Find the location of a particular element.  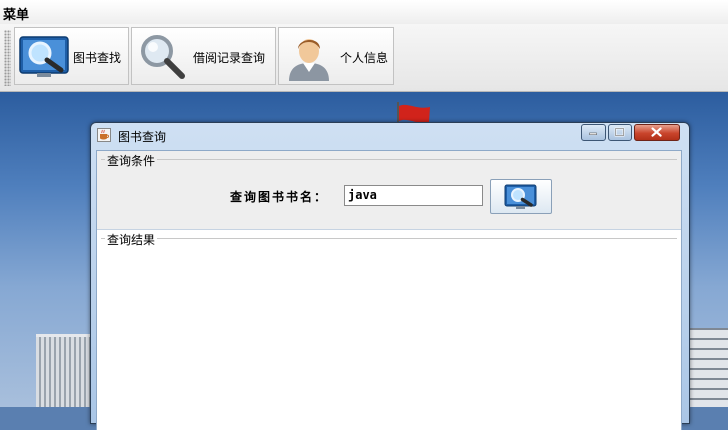

result-panel-title: 查询结果 is located at coordinates (131, 239).